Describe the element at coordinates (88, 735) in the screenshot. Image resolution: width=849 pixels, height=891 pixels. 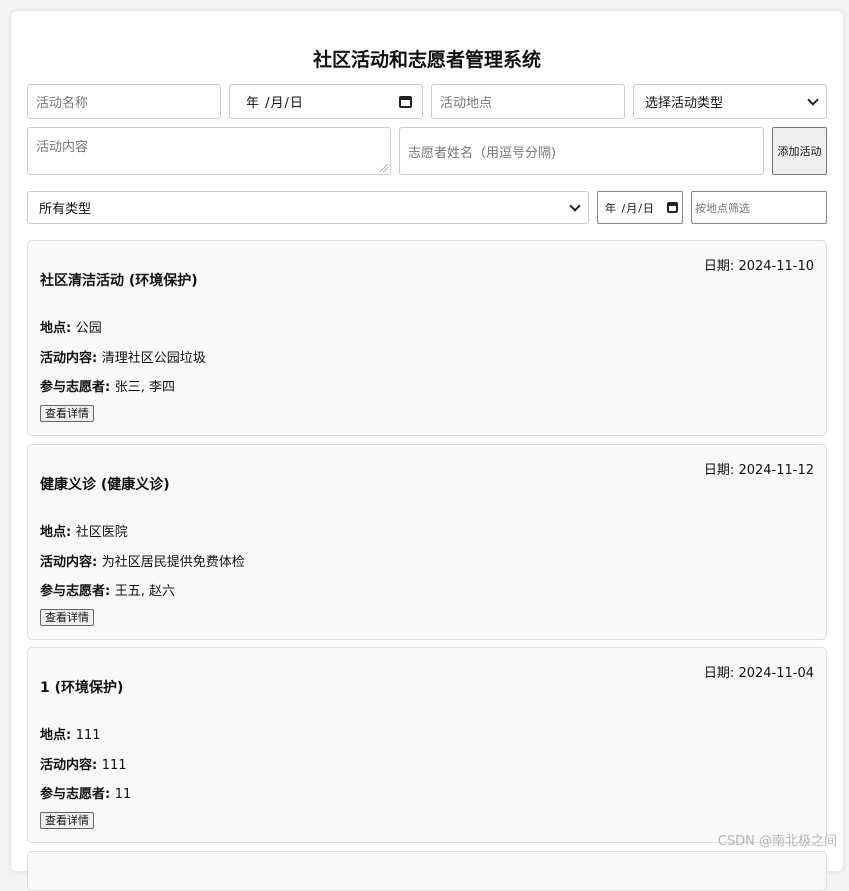
I see `activity-location: 111` at that location.